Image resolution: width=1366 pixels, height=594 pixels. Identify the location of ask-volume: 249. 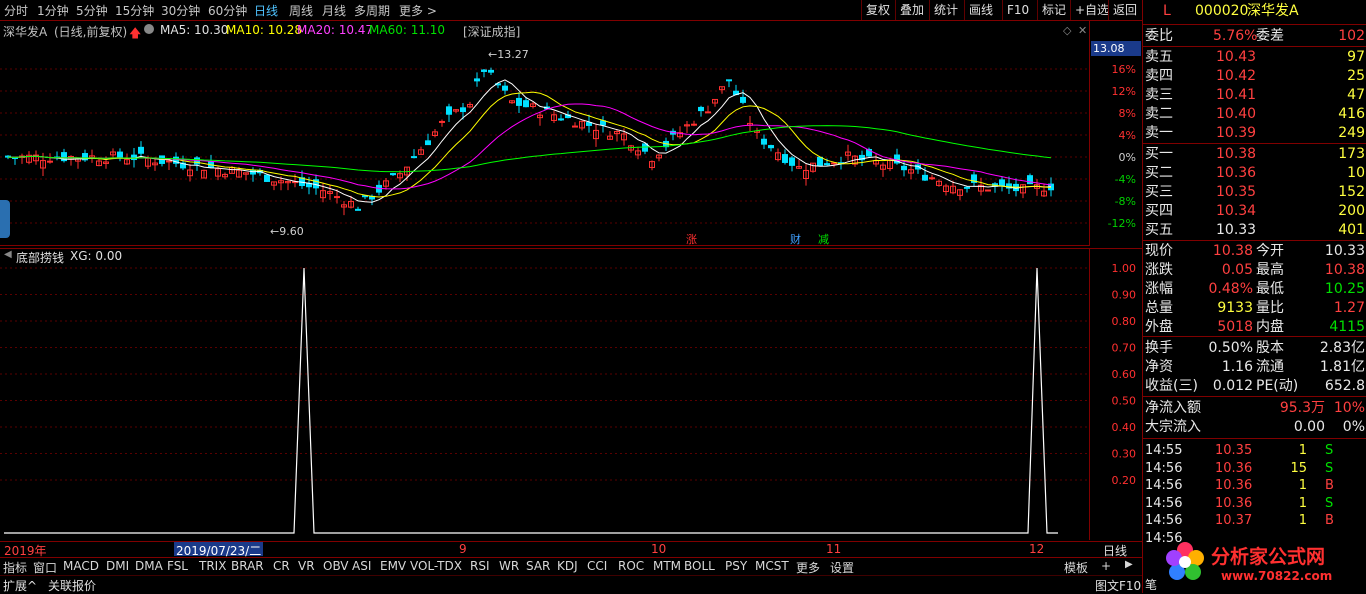
(1351, 133).